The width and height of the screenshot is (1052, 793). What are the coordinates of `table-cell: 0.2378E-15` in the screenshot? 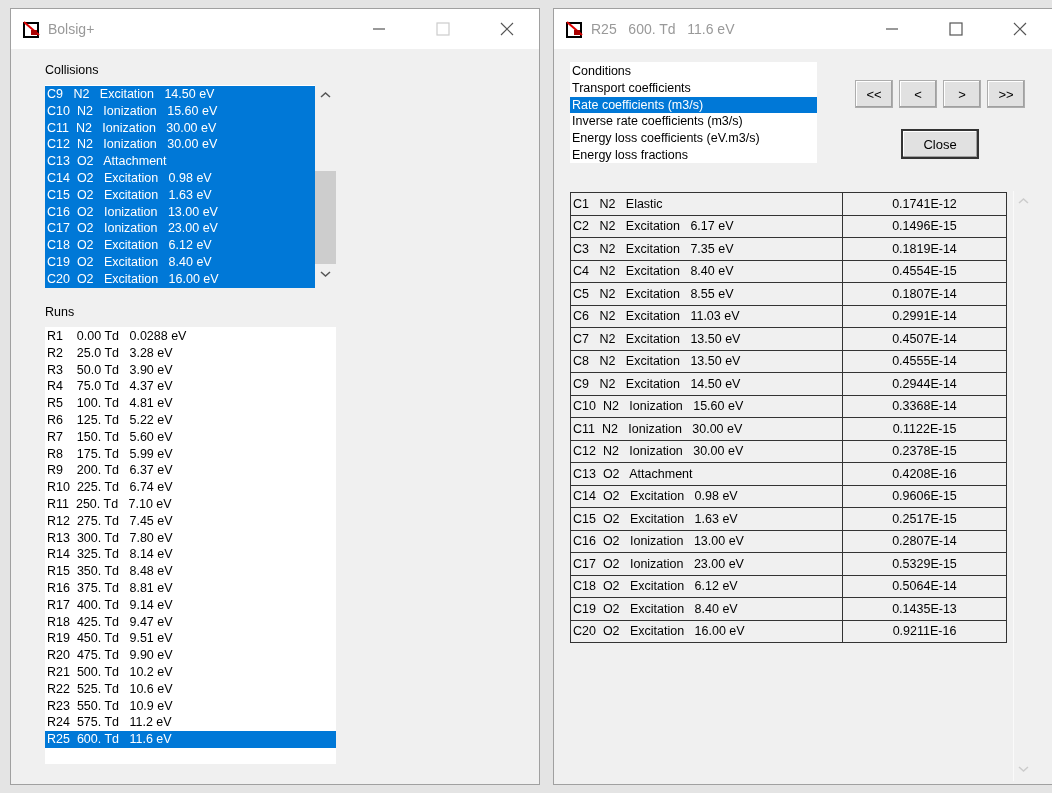 It's located at (924, 451).